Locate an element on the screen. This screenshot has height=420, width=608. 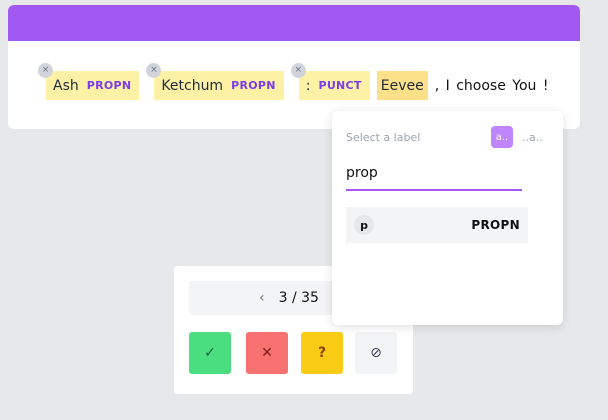
selected-token: Eevee is located at coordinates (402, 85).